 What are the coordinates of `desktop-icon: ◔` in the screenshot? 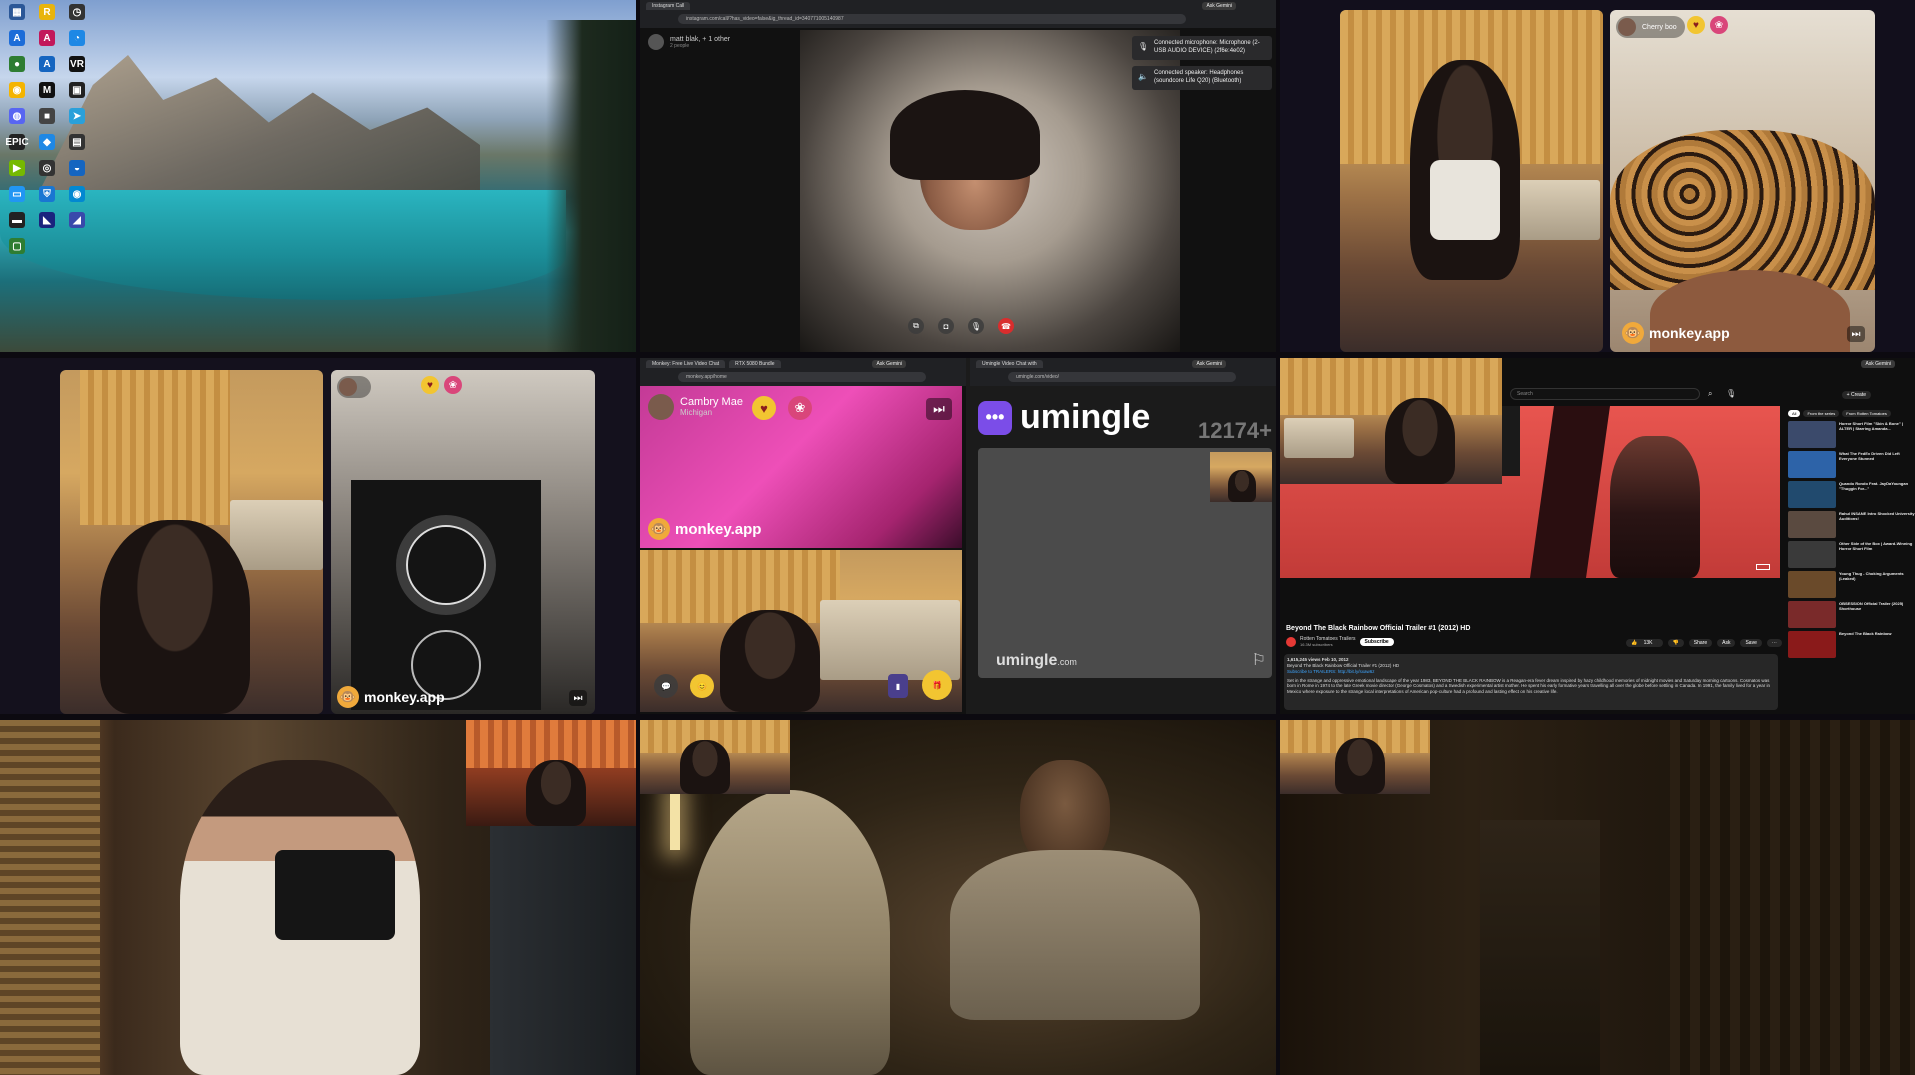 It's located at (77, 39).